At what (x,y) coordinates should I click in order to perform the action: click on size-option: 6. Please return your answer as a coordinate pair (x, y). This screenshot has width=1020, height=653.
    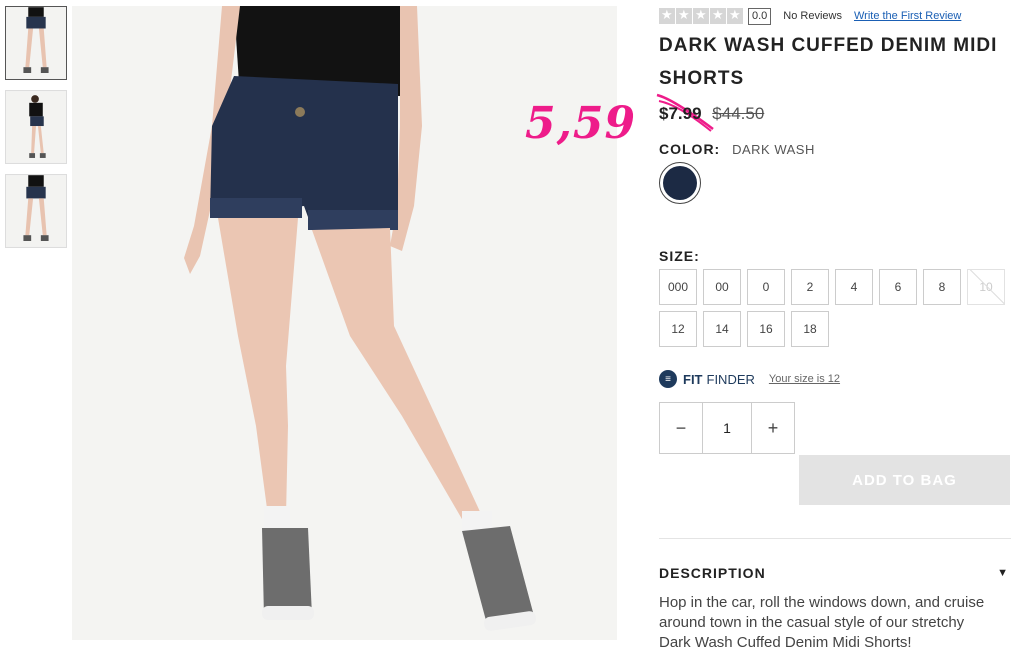
    Looking at the image, I should click on (898, 287).